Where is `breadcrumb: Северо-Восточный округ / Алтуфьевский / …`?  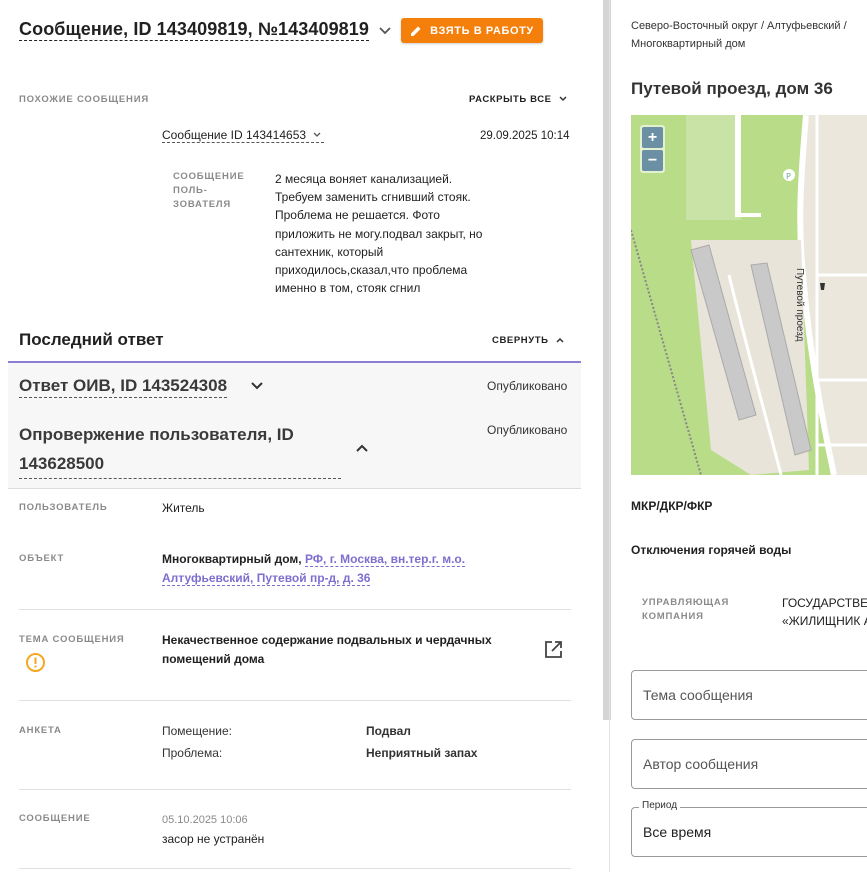
breadcrumb: Северо-Восточный округ / Алтуфьевский / … is located at coordinates (739, 35).